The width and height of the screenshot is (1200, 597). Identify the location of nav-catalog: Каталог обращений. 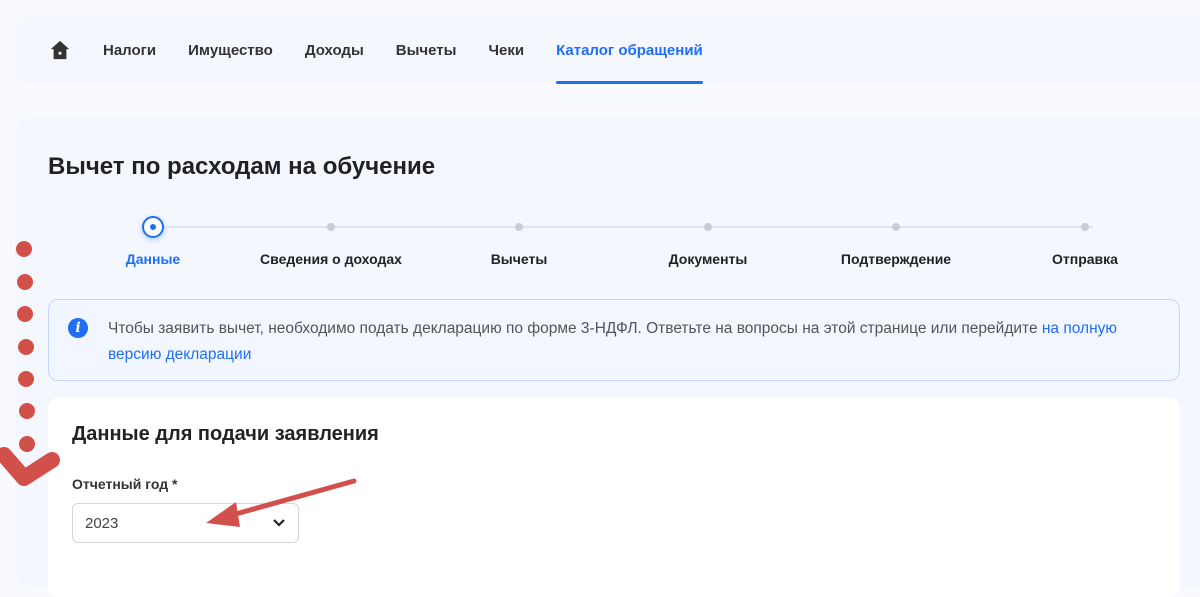
(629, 50).